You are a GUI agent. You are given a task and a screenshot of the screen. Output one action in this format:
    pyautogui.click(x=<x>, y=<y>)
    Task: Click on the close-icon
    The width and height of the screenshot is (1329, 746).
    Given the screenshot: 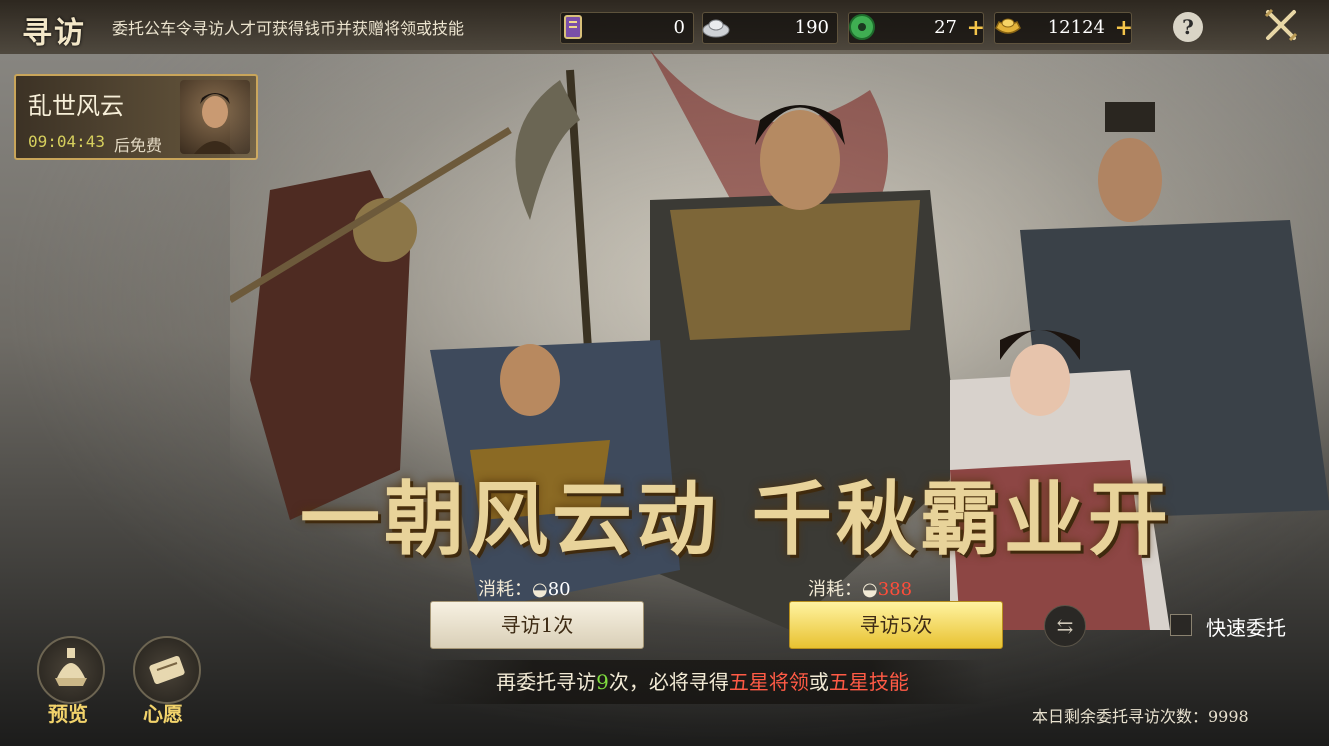 What is the action you would take?
    pyautogui.click(x=1281, y=25)
    